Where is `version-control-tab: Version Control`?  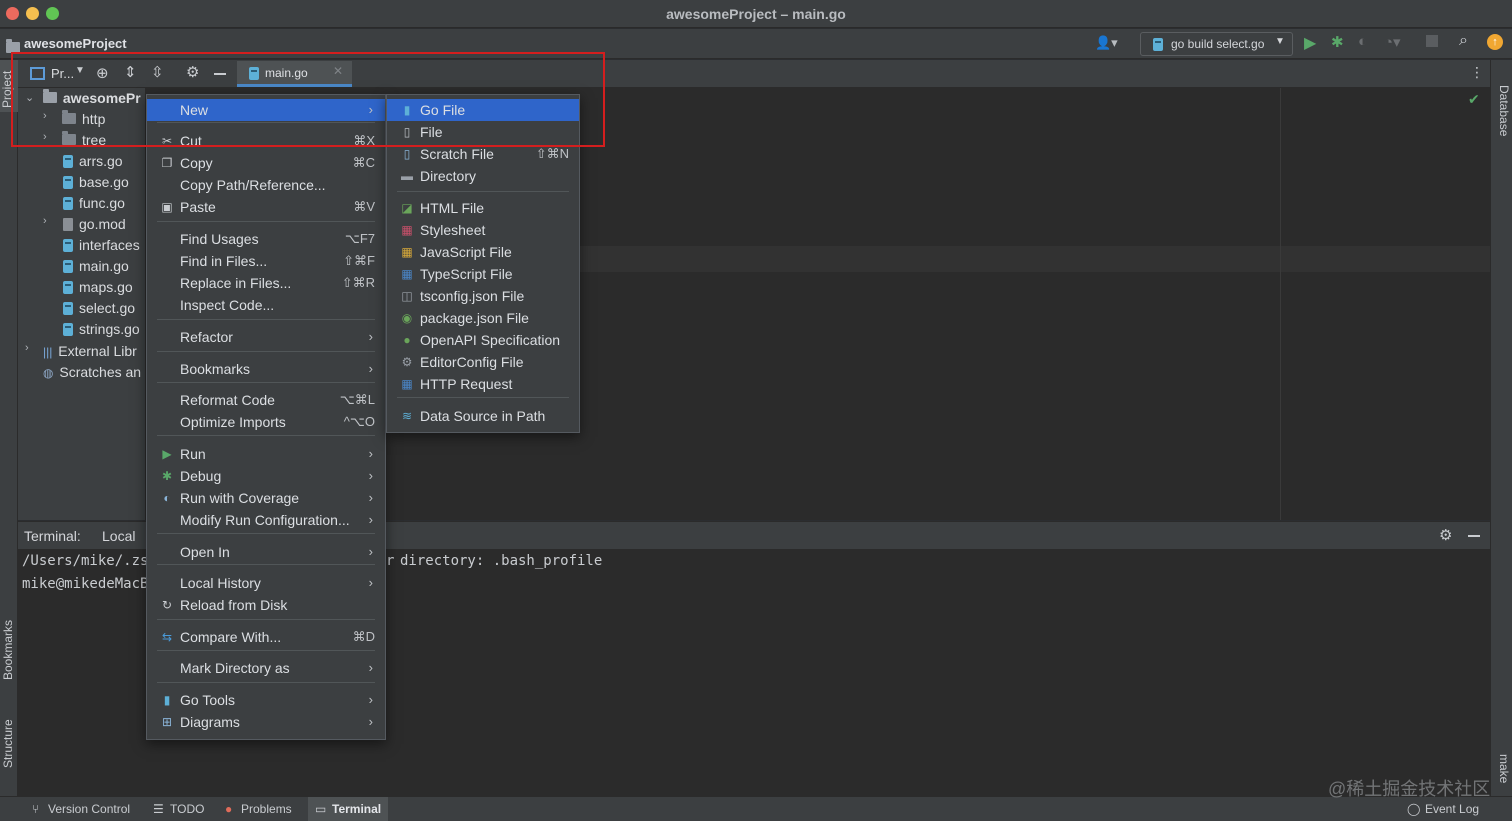 version-control-tab: Version Control is located at coordinates (89, 809).